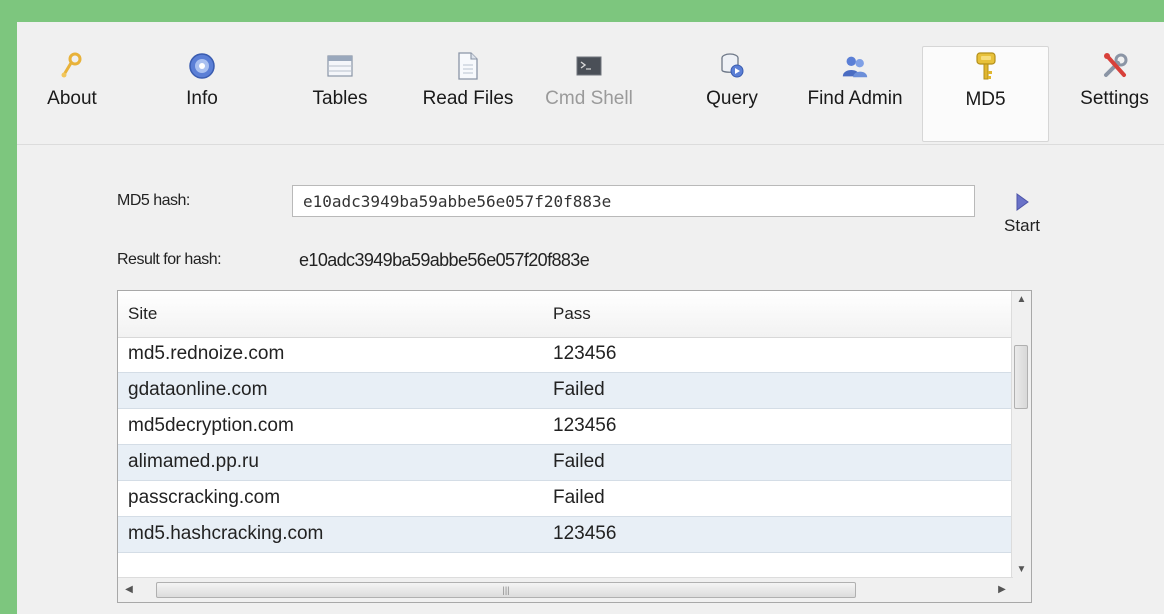 The image size is (1164, 614). Describe the element at coordinates (1115, 66) in the screenshot. I see `settings-icon` at that location.